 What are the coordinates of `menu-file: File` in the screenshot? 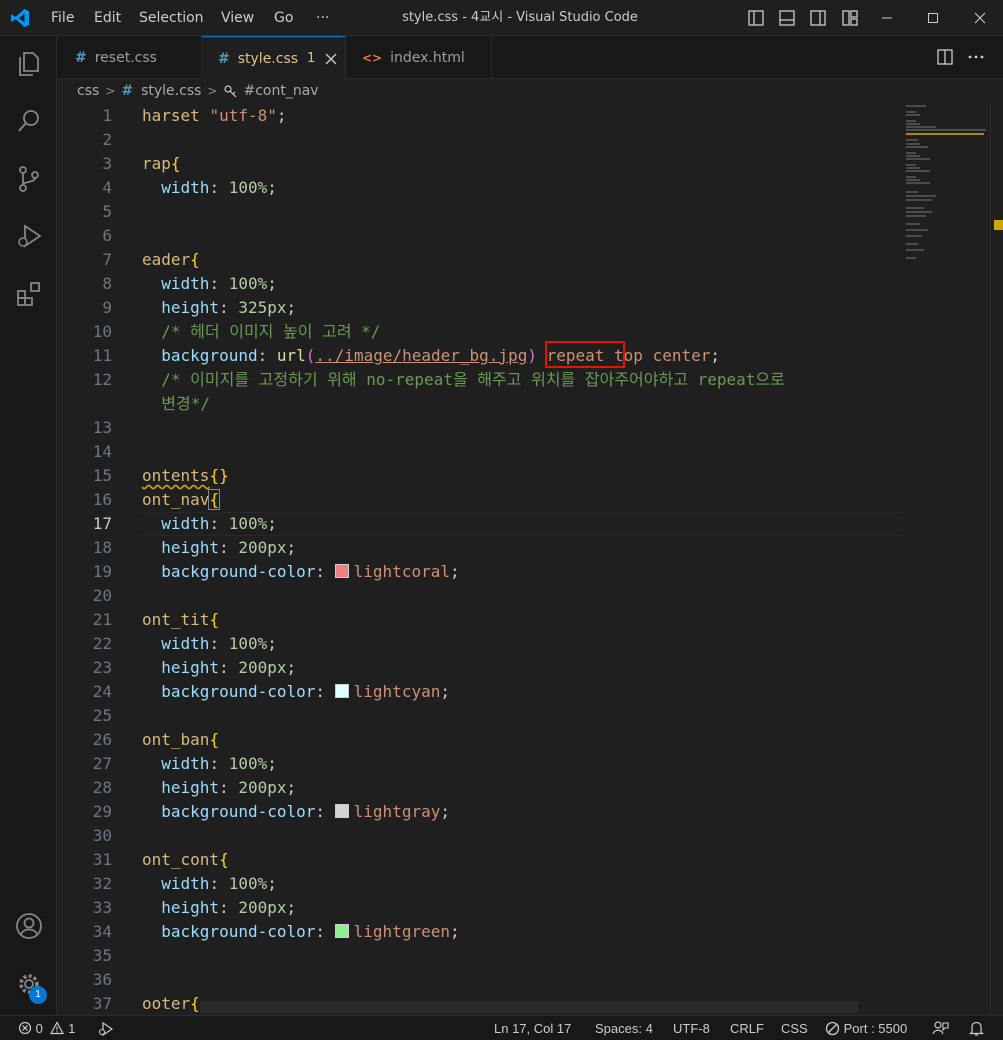 It's located at (62, 18).